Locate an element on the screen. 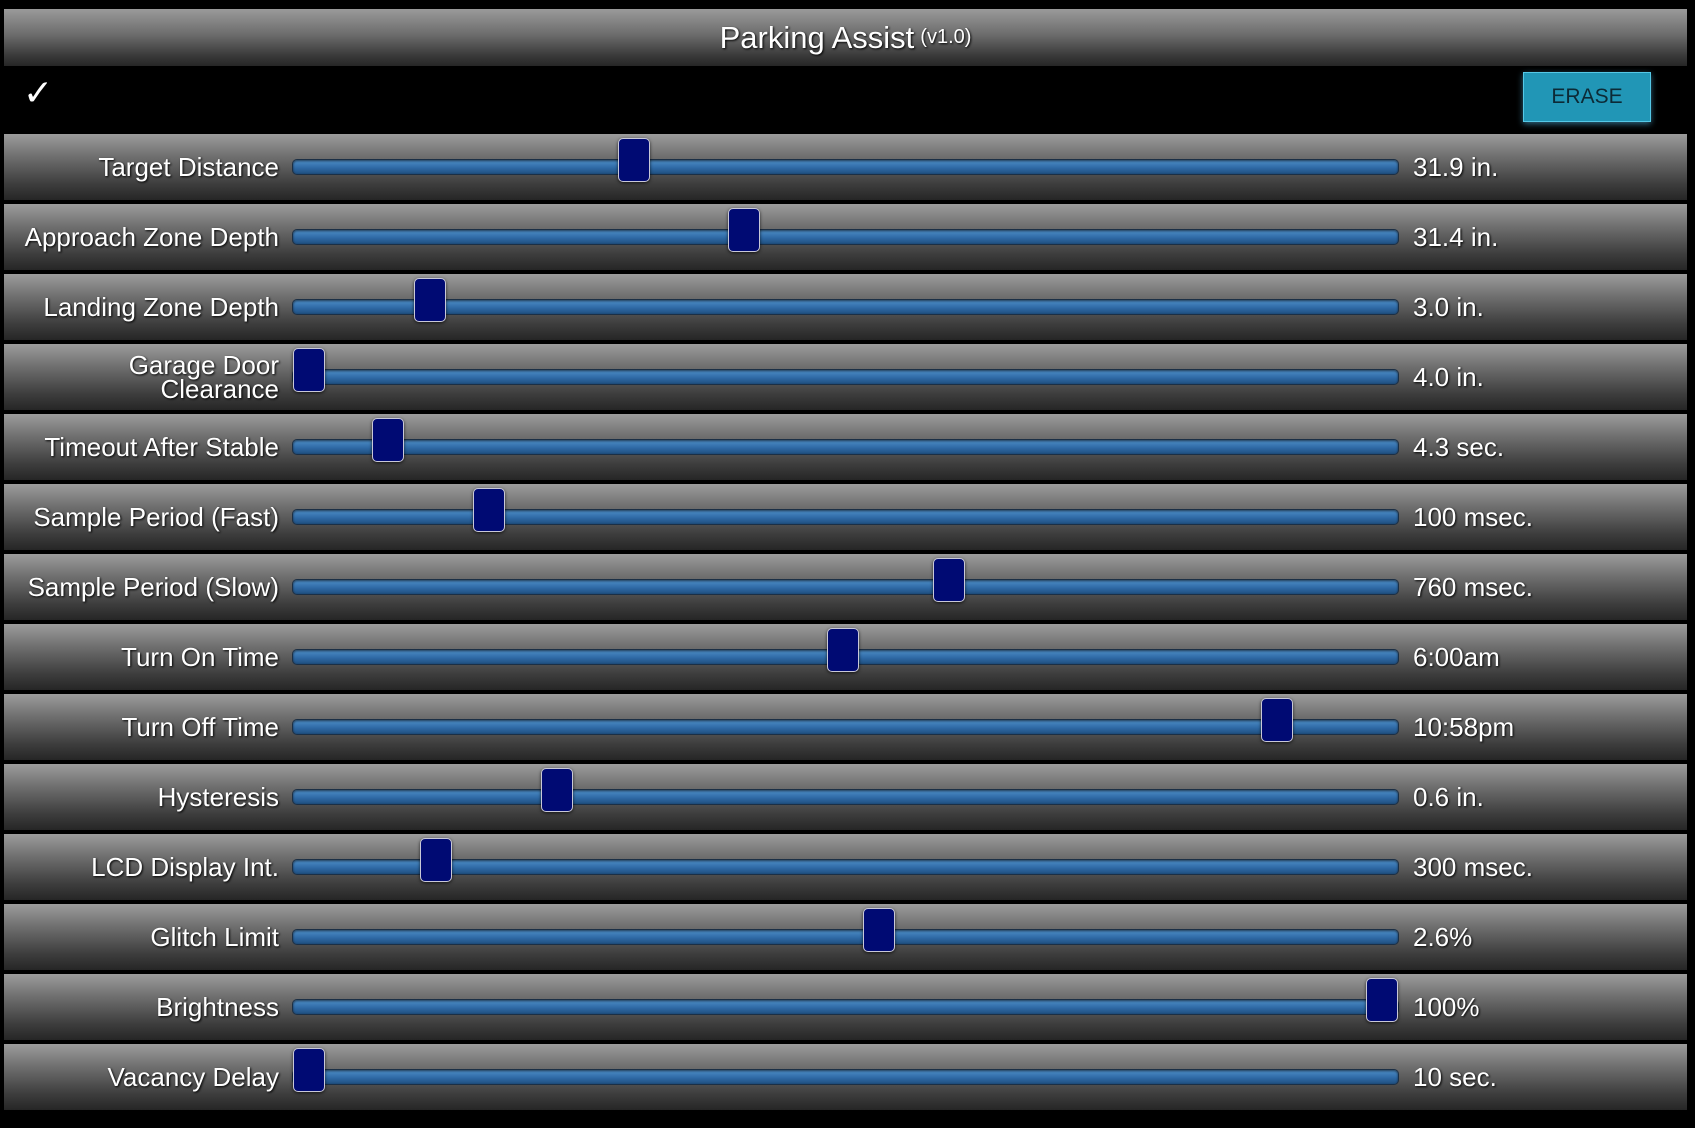 The width and height of the screenshot is (1695, 1128). slider-label: Sample Period (Fast) is located at coordinates (156, 517).